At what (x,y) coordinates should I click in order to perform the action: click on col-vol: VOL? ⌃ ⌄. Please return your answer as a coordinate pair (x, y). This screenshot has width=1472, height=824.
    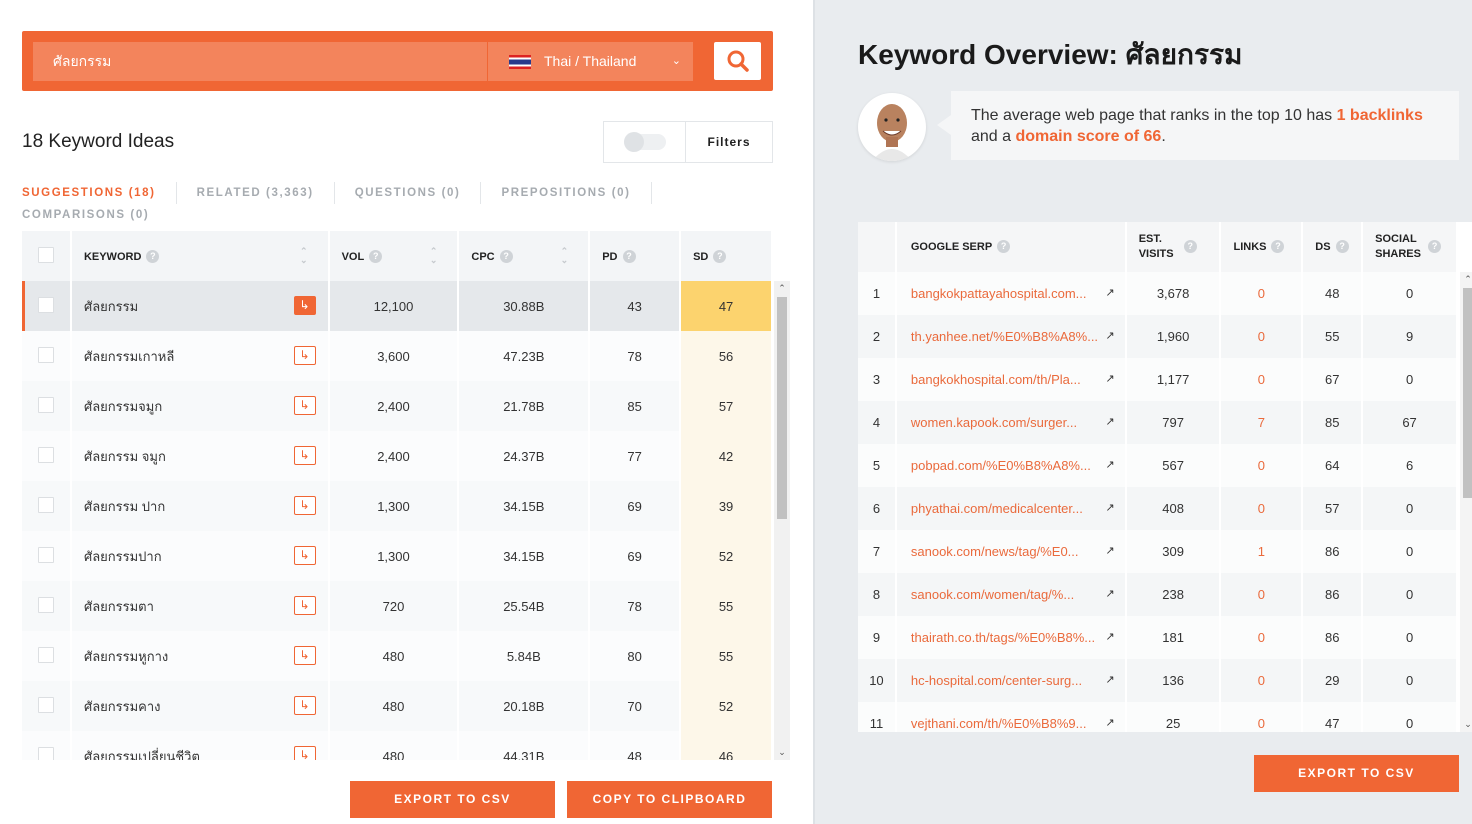
    Looking at the image, I should click on (394, 256).